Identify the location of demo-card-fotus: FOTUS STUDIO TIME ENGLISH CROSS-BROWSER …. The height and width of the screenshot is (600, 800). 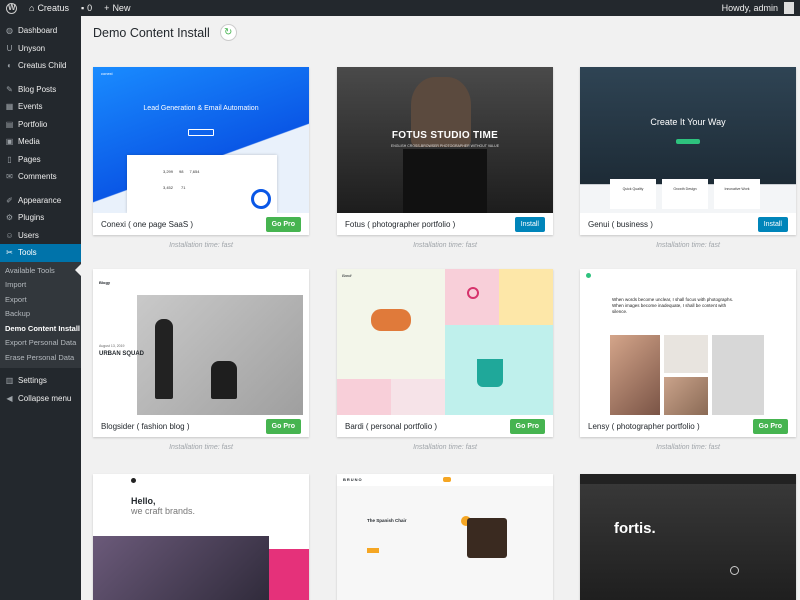
(445, 151).